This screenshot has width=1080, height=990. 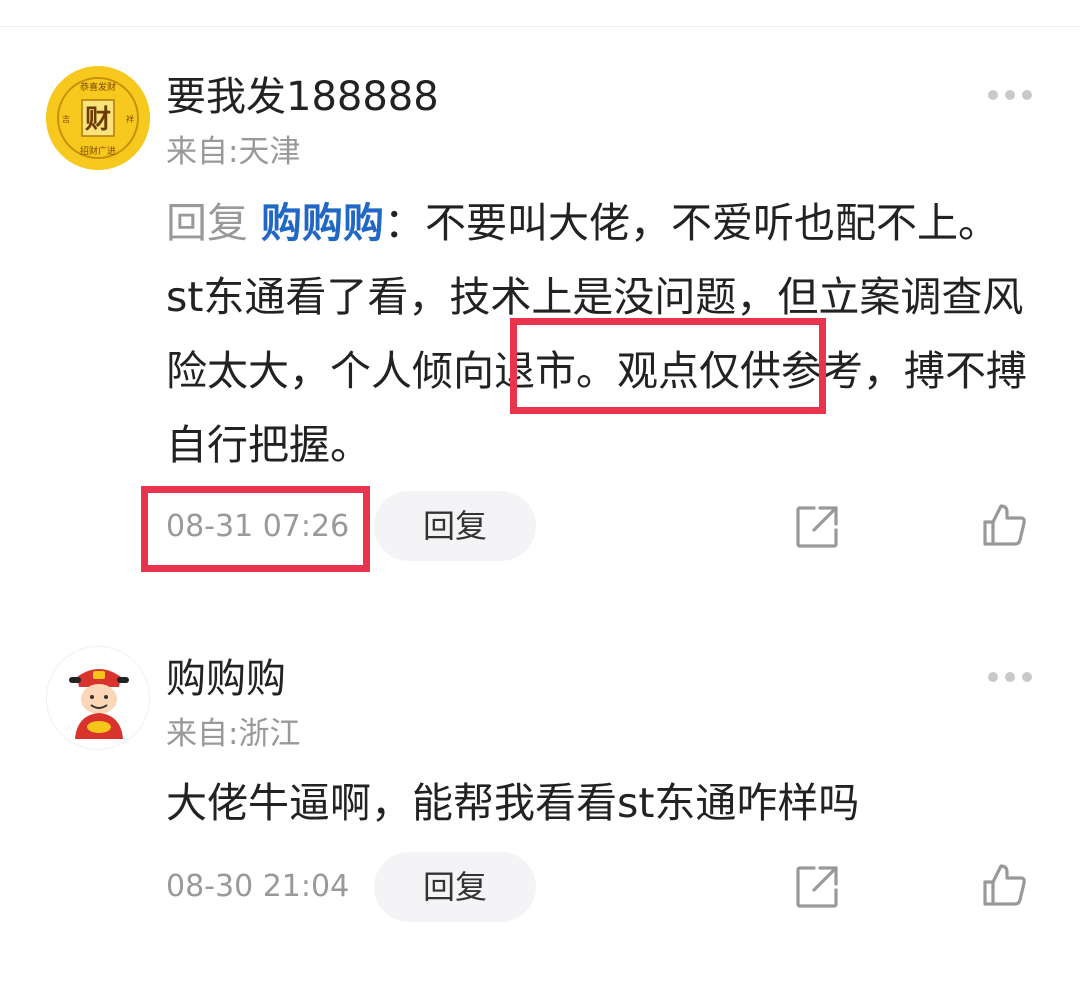 What do you see at coordinates (130, 119) in the screenshot?
I see `svg-text: 祥` at bounding box center [130, 119].